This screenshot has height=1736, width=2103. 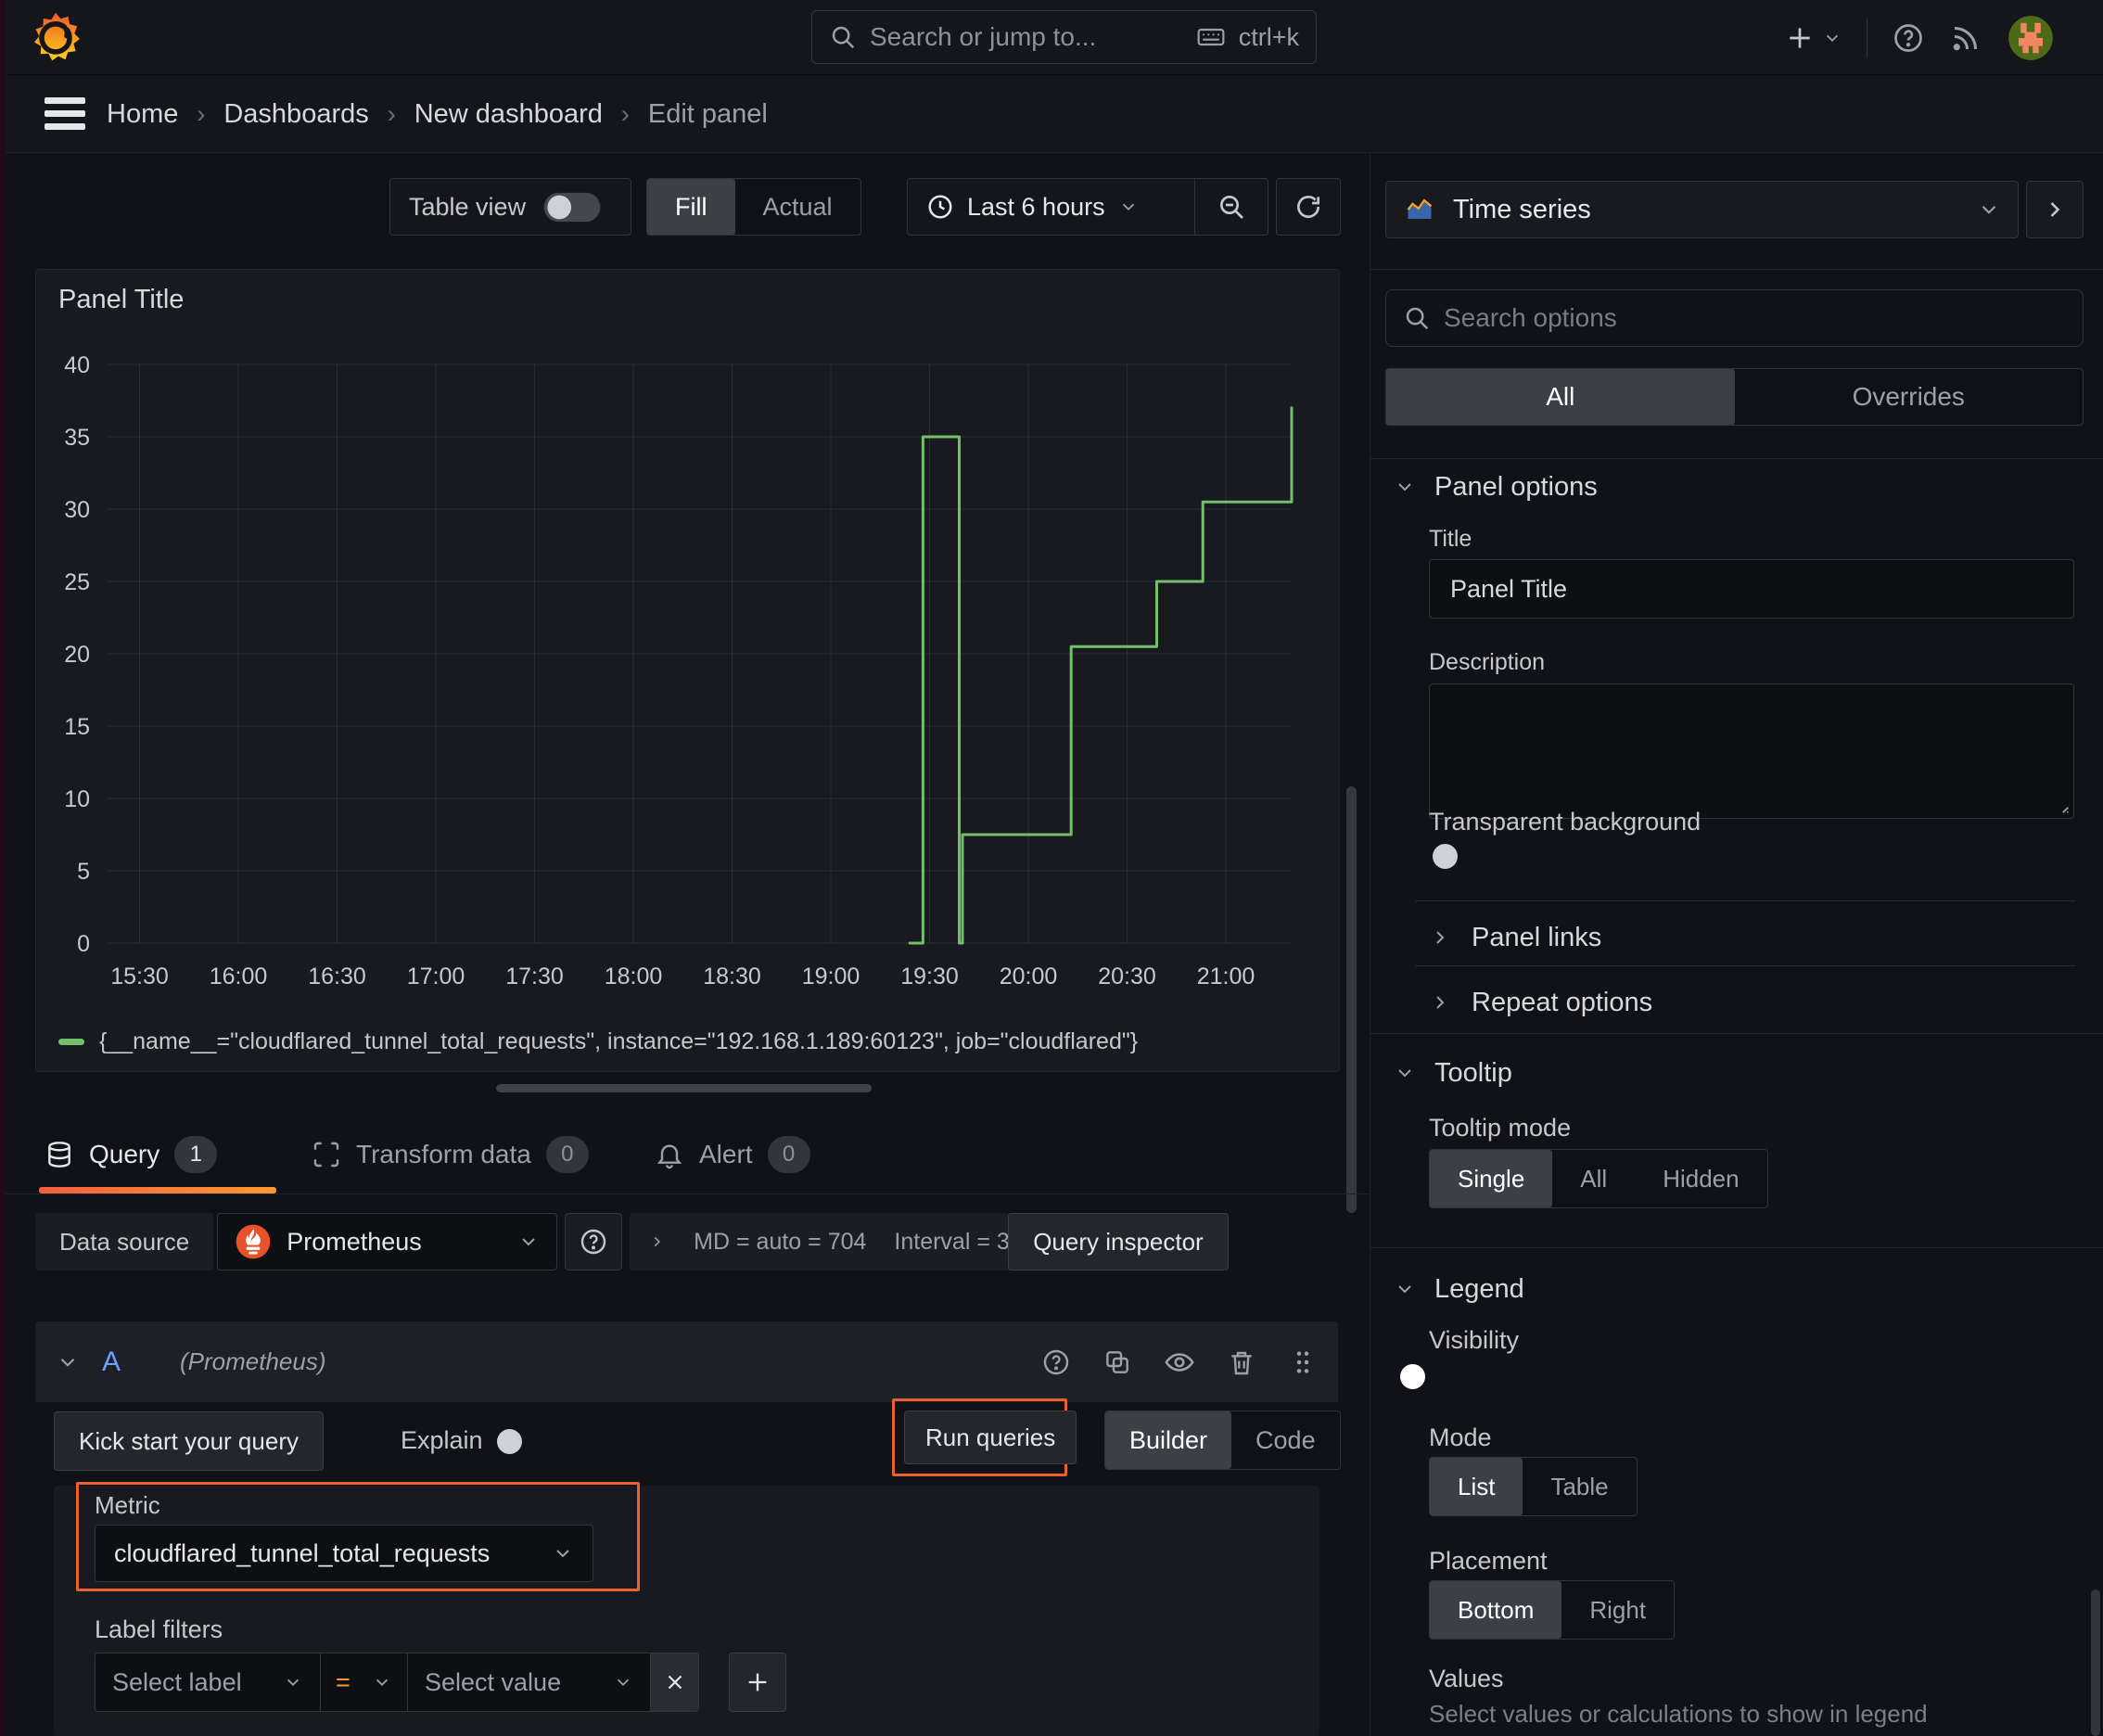 What do you see at coordinates (302, 1553) in the screenshot?
I see `metric-value: cloudflared_tunnel_total_requests` at bounding box center [302, 1553].